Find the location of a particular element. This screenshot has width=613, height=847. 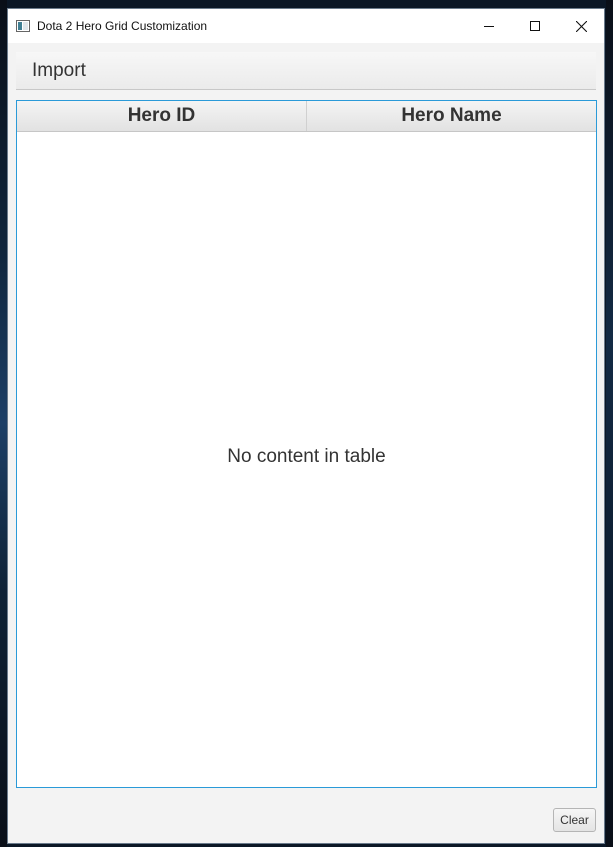

table-header: Hero ID Hero Name is located at coordinates (306, 116).